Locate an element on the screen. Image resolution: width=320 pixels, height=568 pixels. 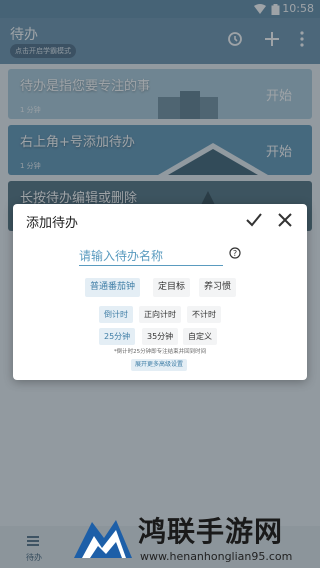
duration-option-custom: 自定义 is located at coordinates (200, 336).